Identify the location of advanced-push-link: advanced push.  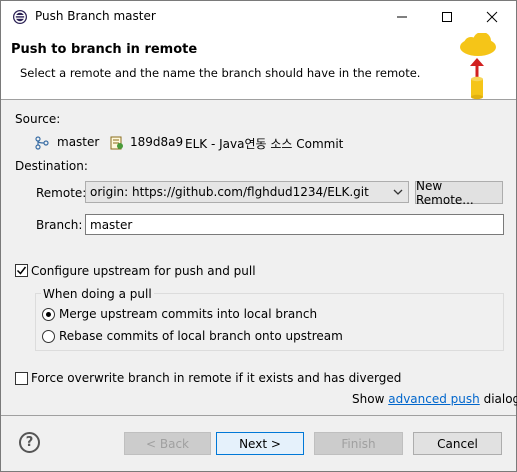
(434, 399).